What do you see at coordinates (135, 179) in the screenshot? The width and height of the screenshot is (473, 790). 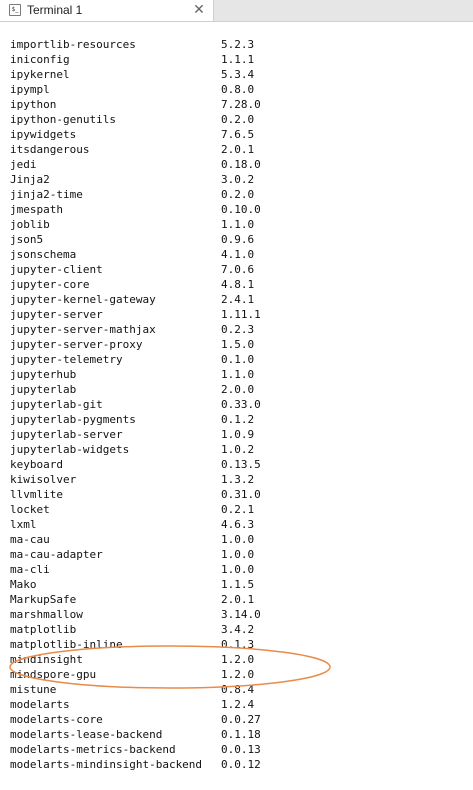 I see `package-row: Jinja2 3.0.2` at bounding box center [135, 179].